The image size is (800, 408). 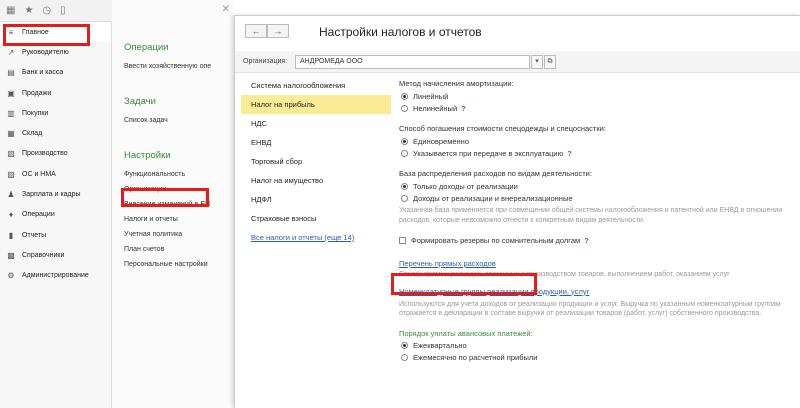 What do you see at coordinates (147, 155) in the screenshot?
I see `settings-heading: Настройки` at bounding box center [147, 155].